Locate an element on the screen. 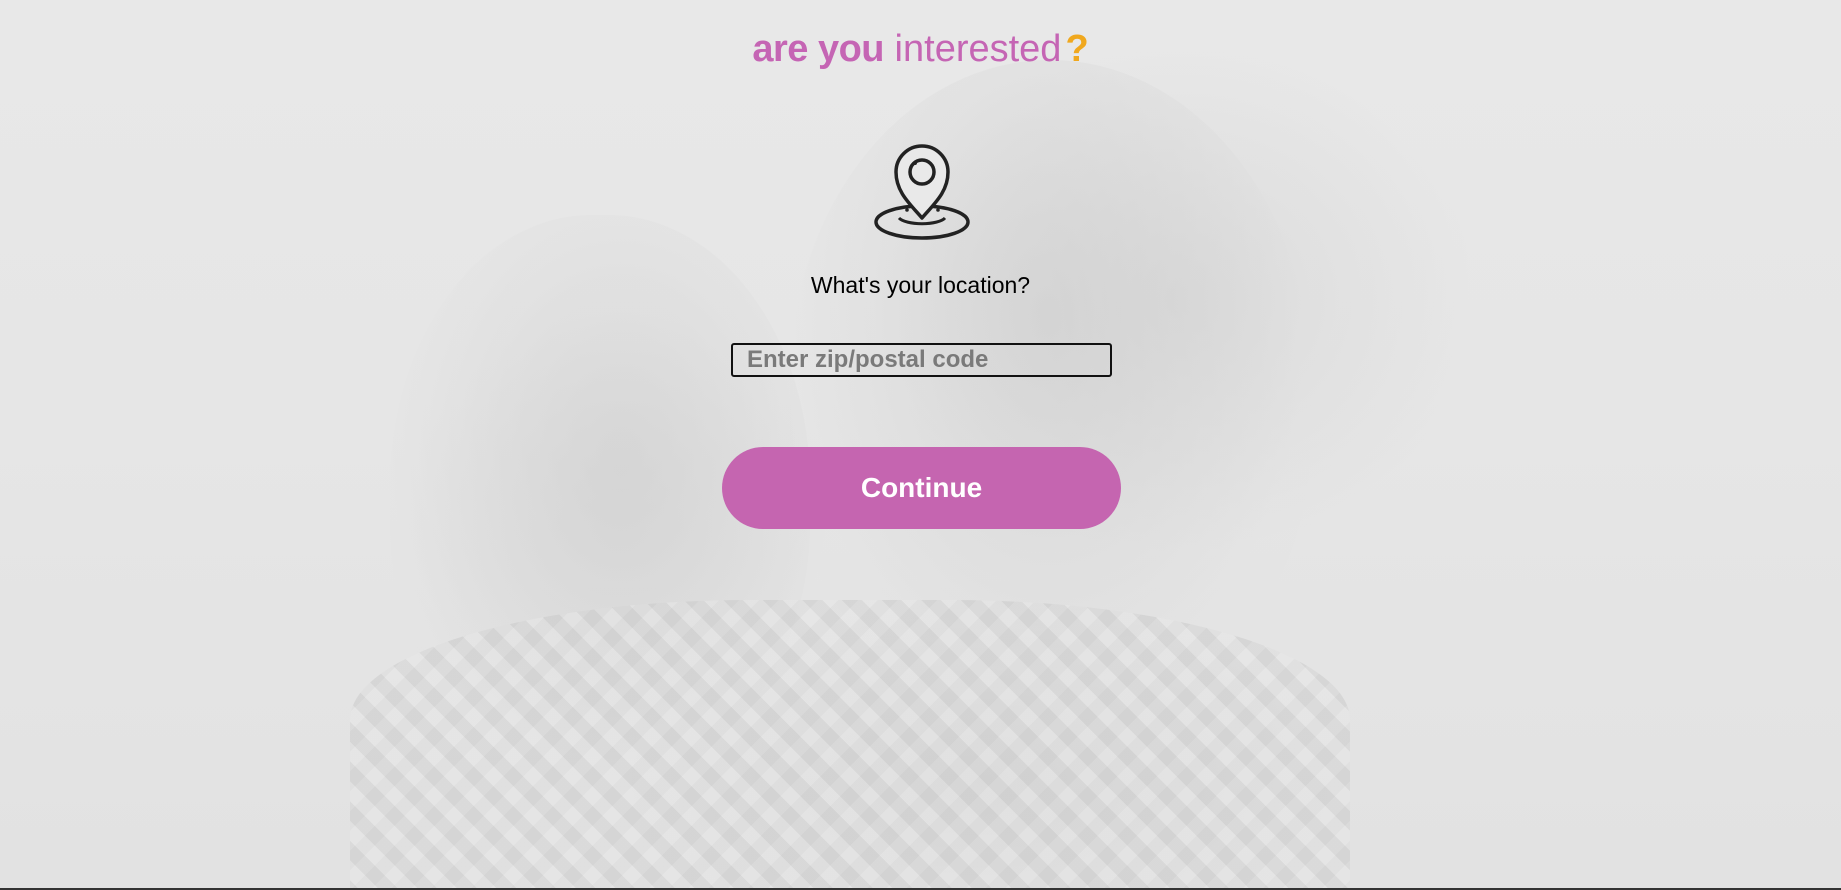 The height and width of the screenshot is (890, 1841). brand-logo: are you interested? is located at coordinates (920, 49).